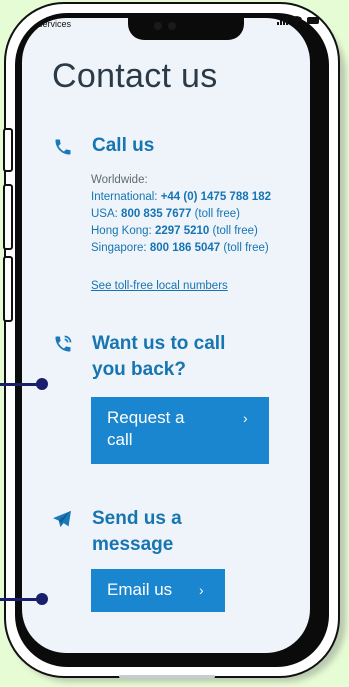 Image resolution: width=349 pixels, height=687 pixels. Describe the element at coordinates (185, 248) in the screenshot. I see `singapore-number: 800 186 5047` at that location.